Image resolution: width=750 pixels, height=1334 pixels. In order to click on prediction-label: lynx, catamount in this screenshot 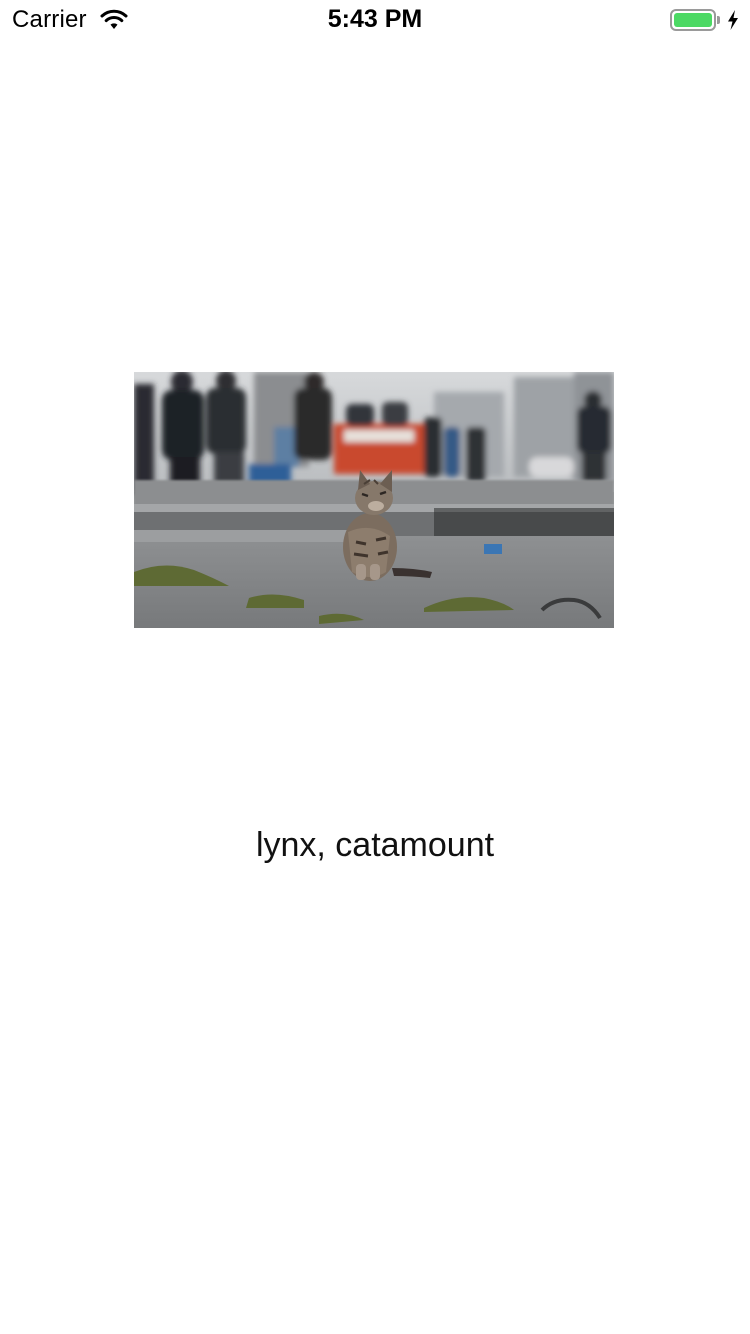, I will do `click(375, 845)`.